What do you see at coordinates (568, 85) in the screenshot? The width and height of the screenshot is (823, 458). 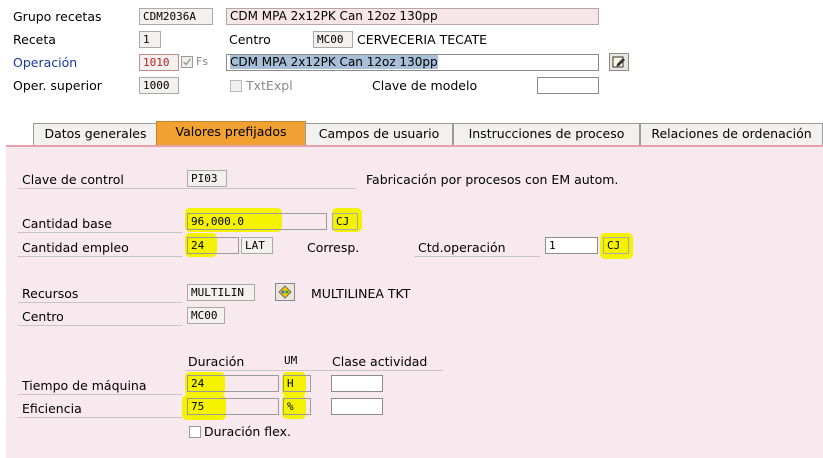 I see `clave-modelo-field` at bounding box center [568, 85].